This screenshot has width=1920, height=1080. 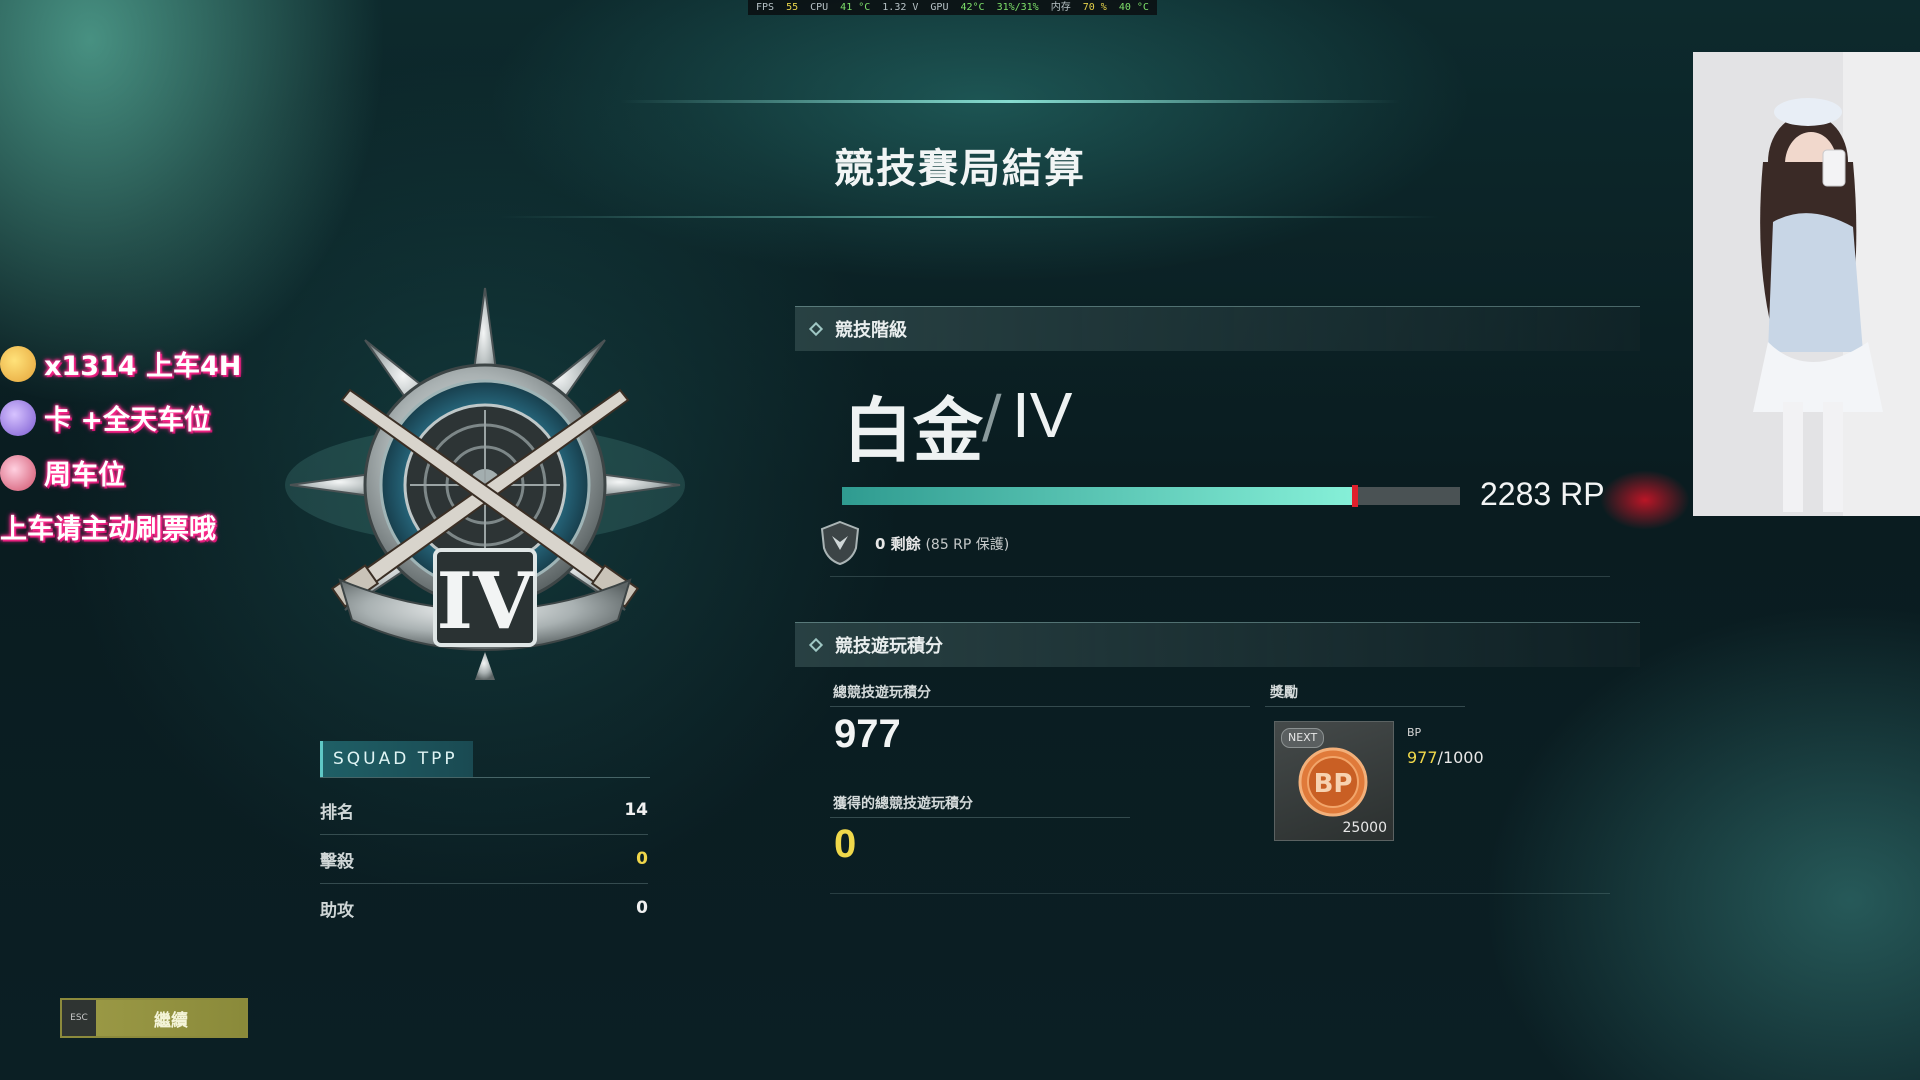 What do you see at coordinates (882, 693) in the screenshot?
I see `total-points-label: 總競技遊玩積分` at bounding box center [882, 693].